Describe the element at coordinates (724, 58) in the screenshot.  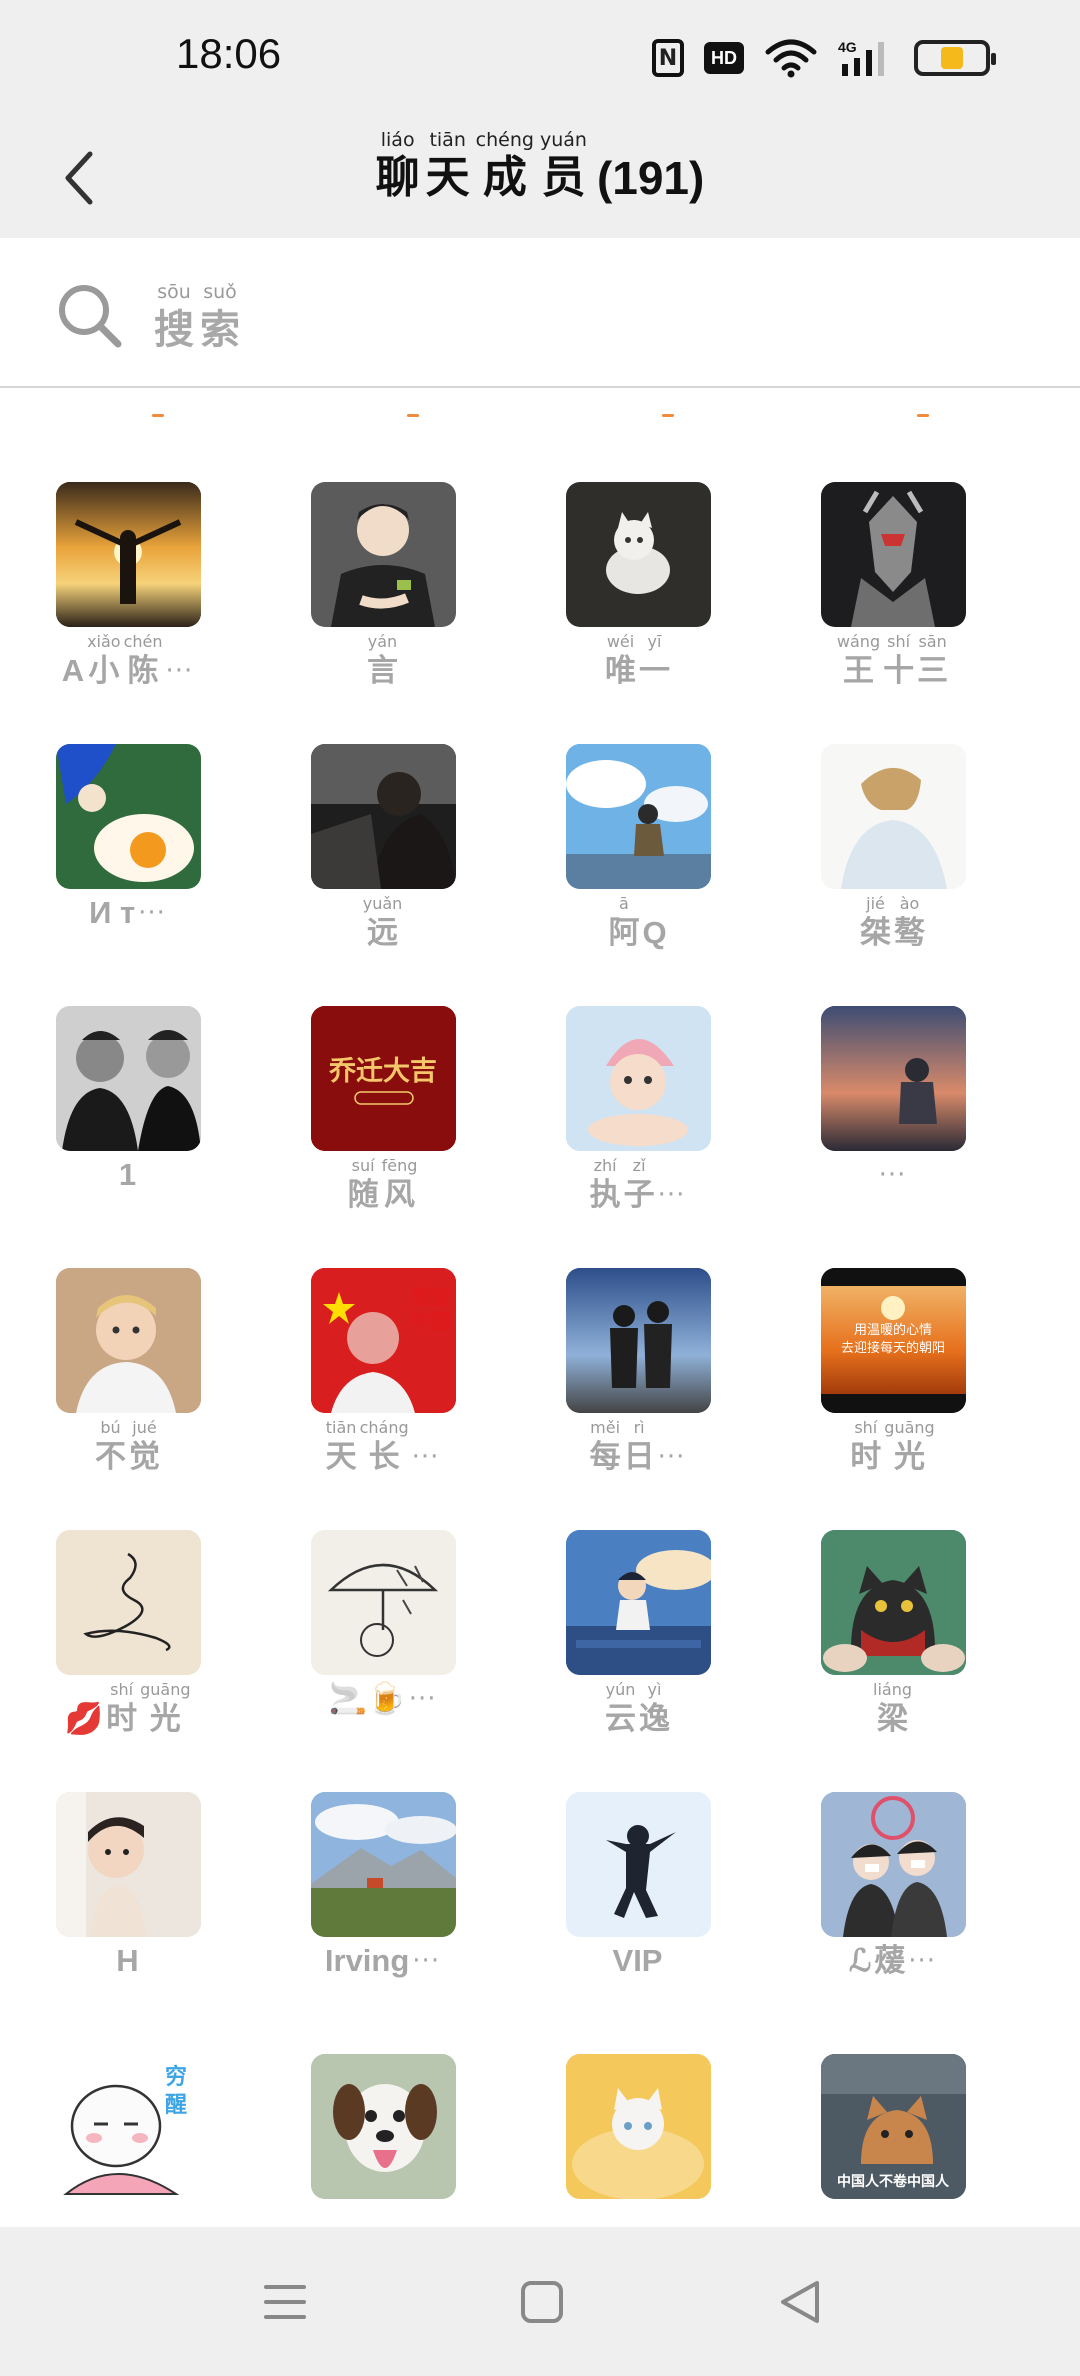
I see `hd-icon: HD` at that location.